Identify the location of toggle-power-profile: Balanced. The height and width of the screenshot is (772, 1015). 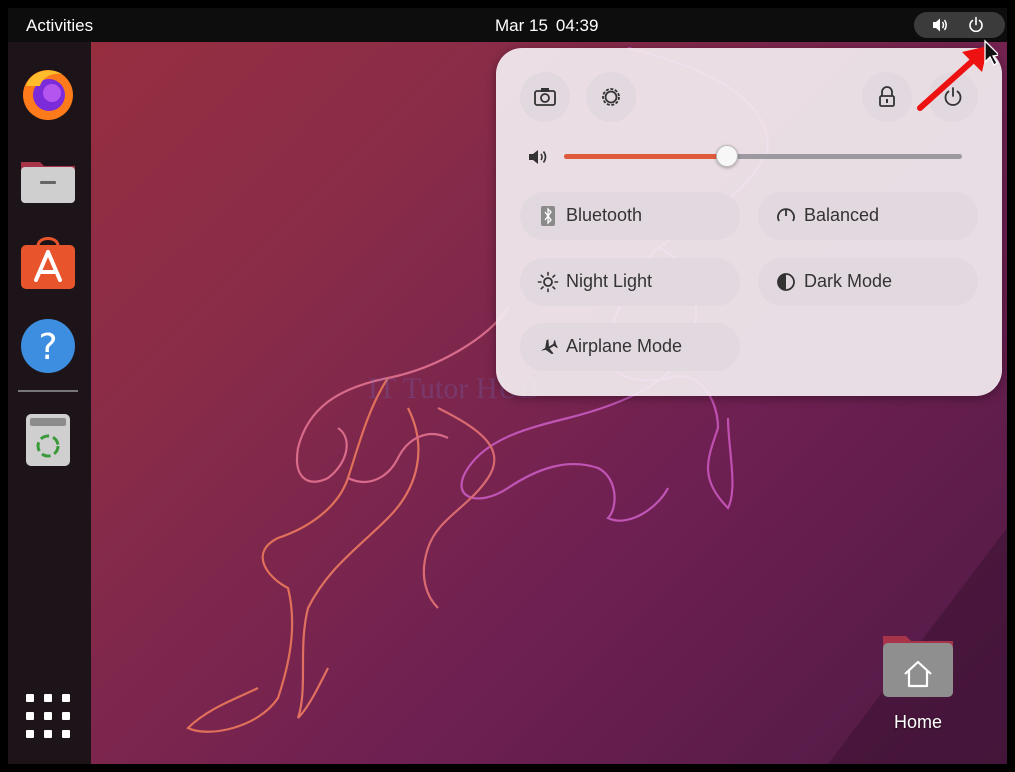
(868, 216).